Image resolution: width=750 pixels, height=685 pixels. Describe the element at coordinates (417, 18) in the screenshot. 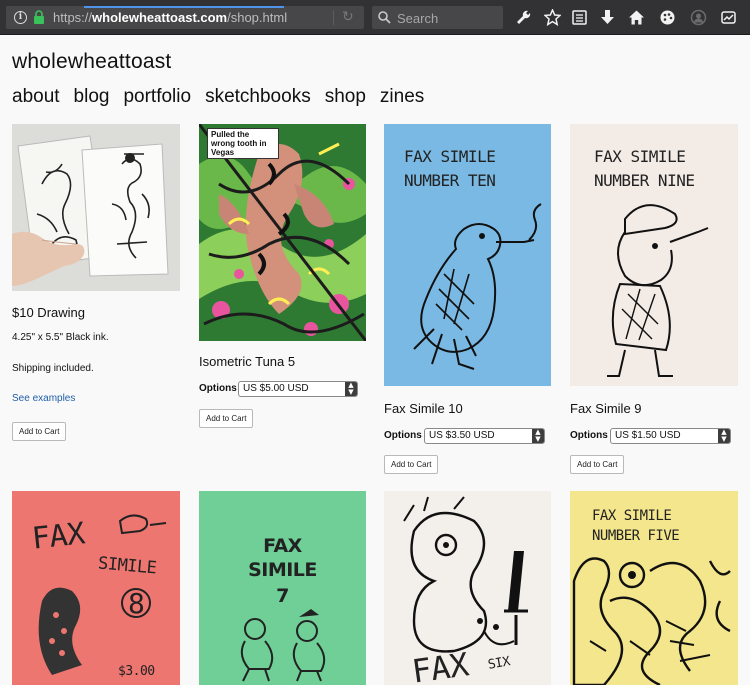

I see `search-input: Search` at that location.